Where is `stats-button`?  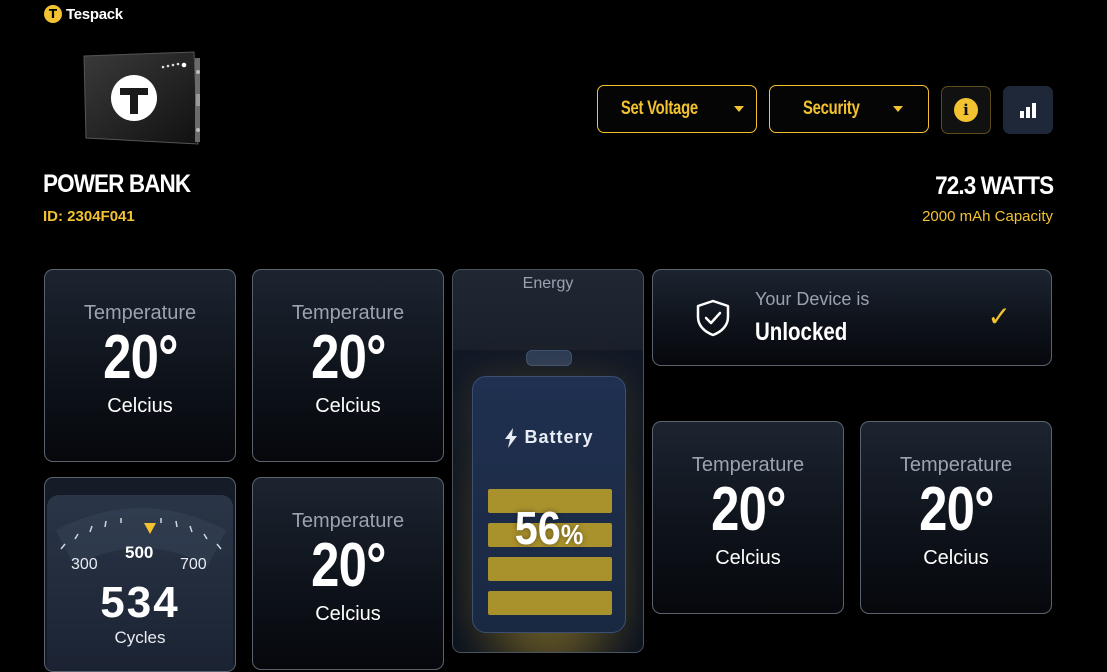 stats-button is located at coordinates (1028, 110).